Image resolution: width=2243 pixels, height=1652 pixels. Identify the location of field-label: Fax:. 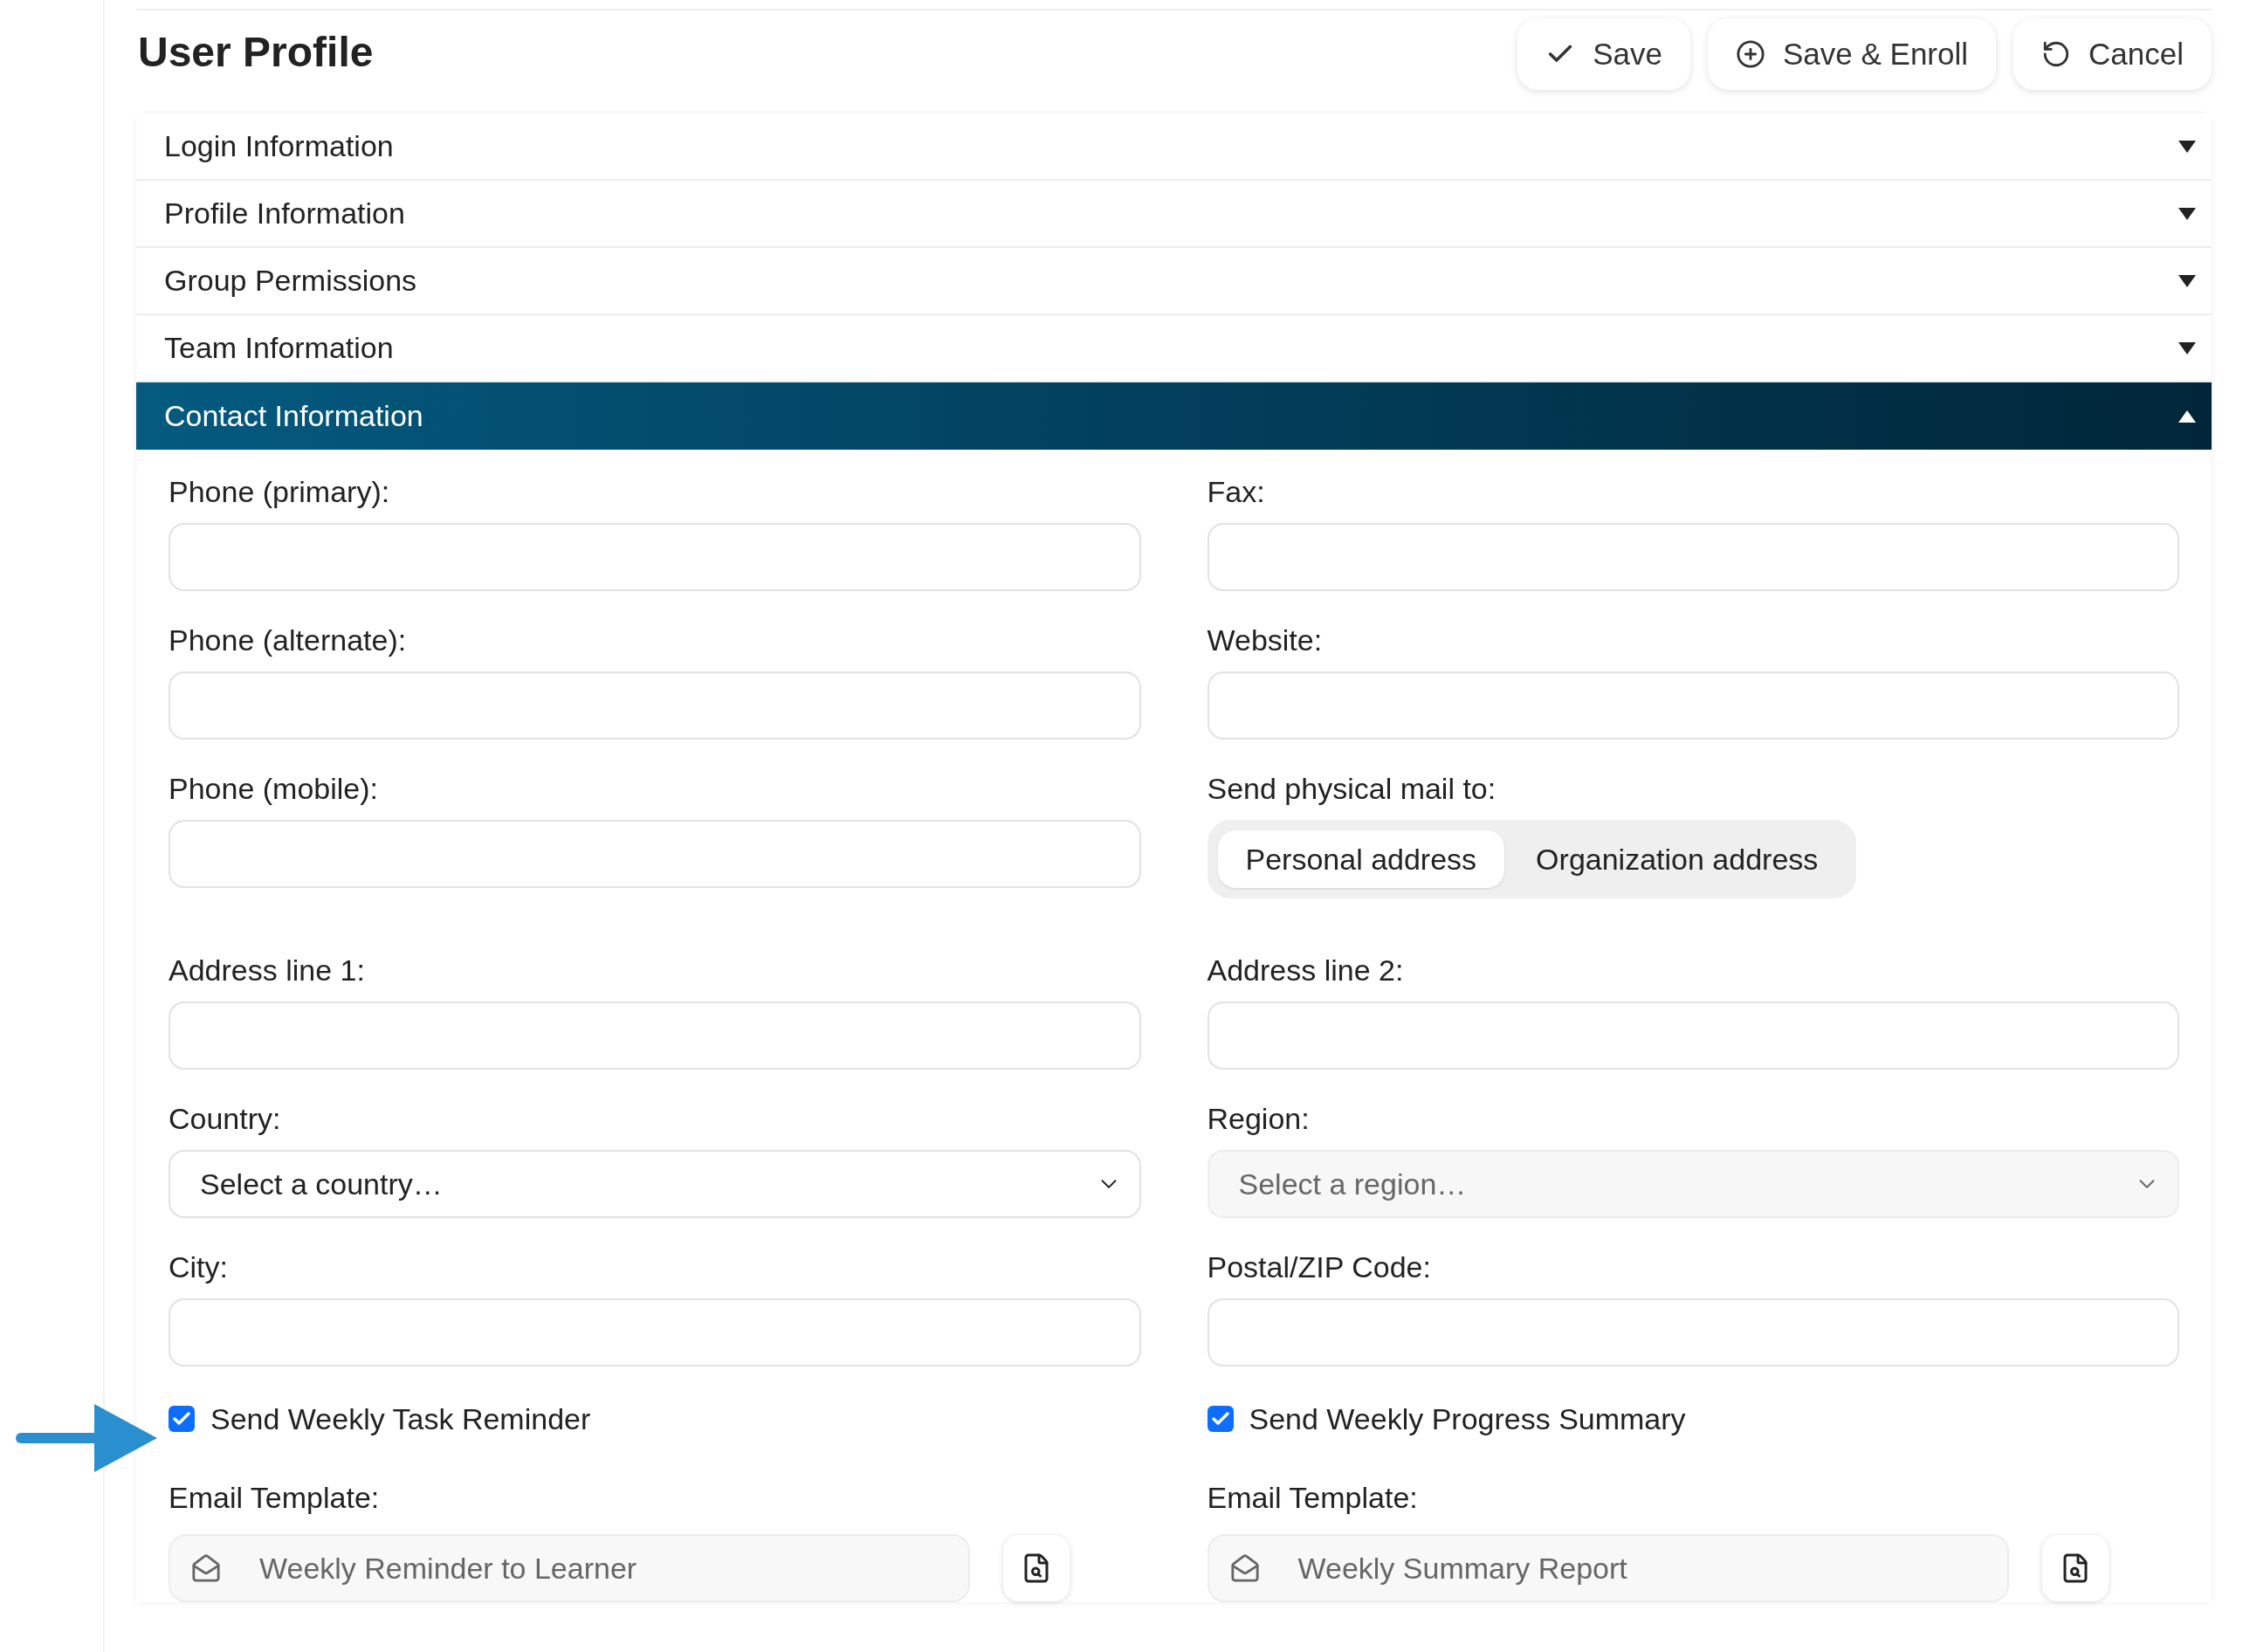
(1236, 492).